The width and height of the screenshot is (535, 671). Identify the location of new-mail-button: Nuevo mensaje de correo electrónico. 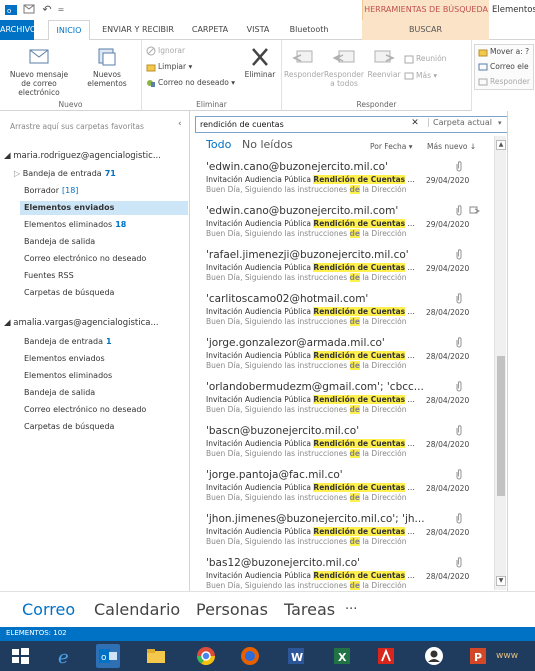
(39, 71).